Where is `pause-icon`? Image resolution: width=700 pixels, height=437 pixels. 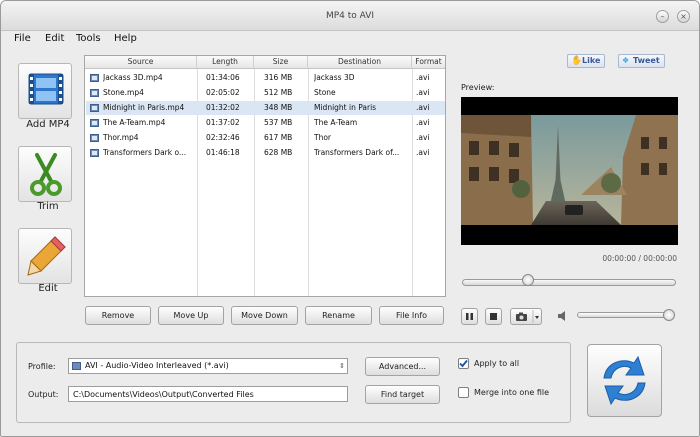
pause-icon is located at coordinates (469, 316).